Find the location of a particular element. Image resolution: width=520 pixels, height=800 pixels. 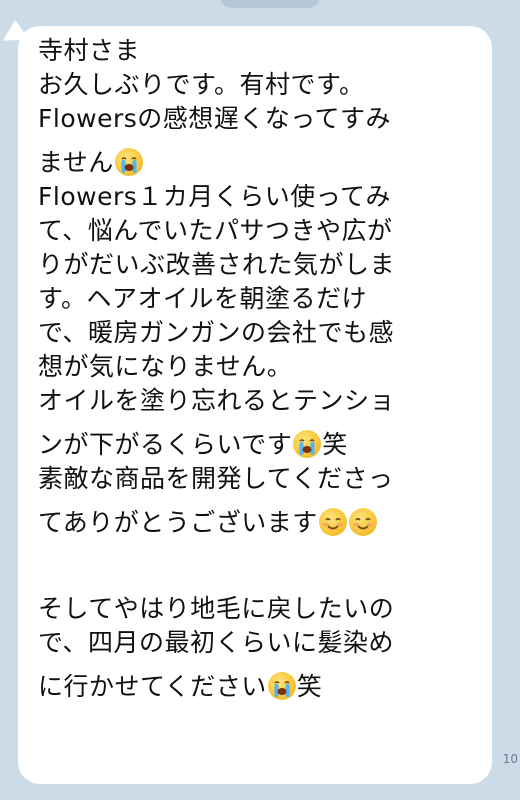

message-line: す。ヘアオイルを朝塗るだけ is located at coordinates (203, 298).